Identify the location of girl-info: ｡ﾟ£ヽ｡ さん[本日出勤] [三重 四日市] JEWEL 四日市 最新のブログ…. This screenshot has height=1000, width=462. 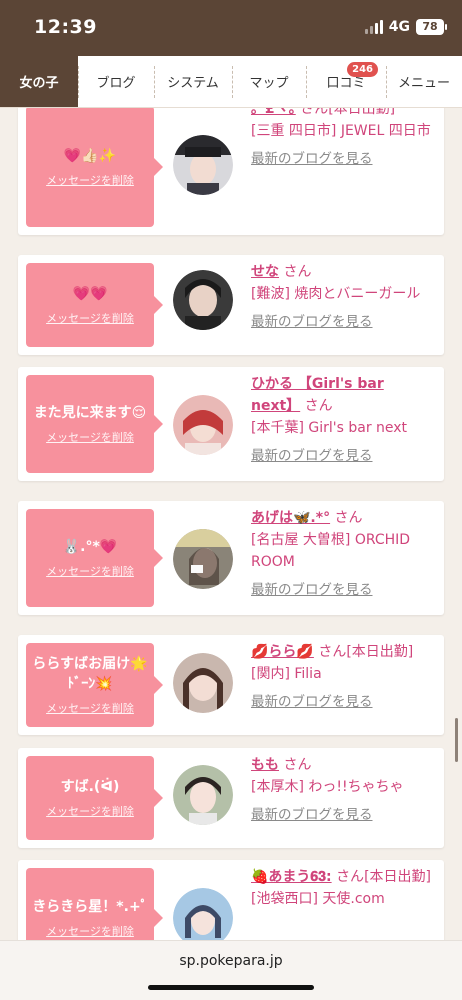
(344, 139).